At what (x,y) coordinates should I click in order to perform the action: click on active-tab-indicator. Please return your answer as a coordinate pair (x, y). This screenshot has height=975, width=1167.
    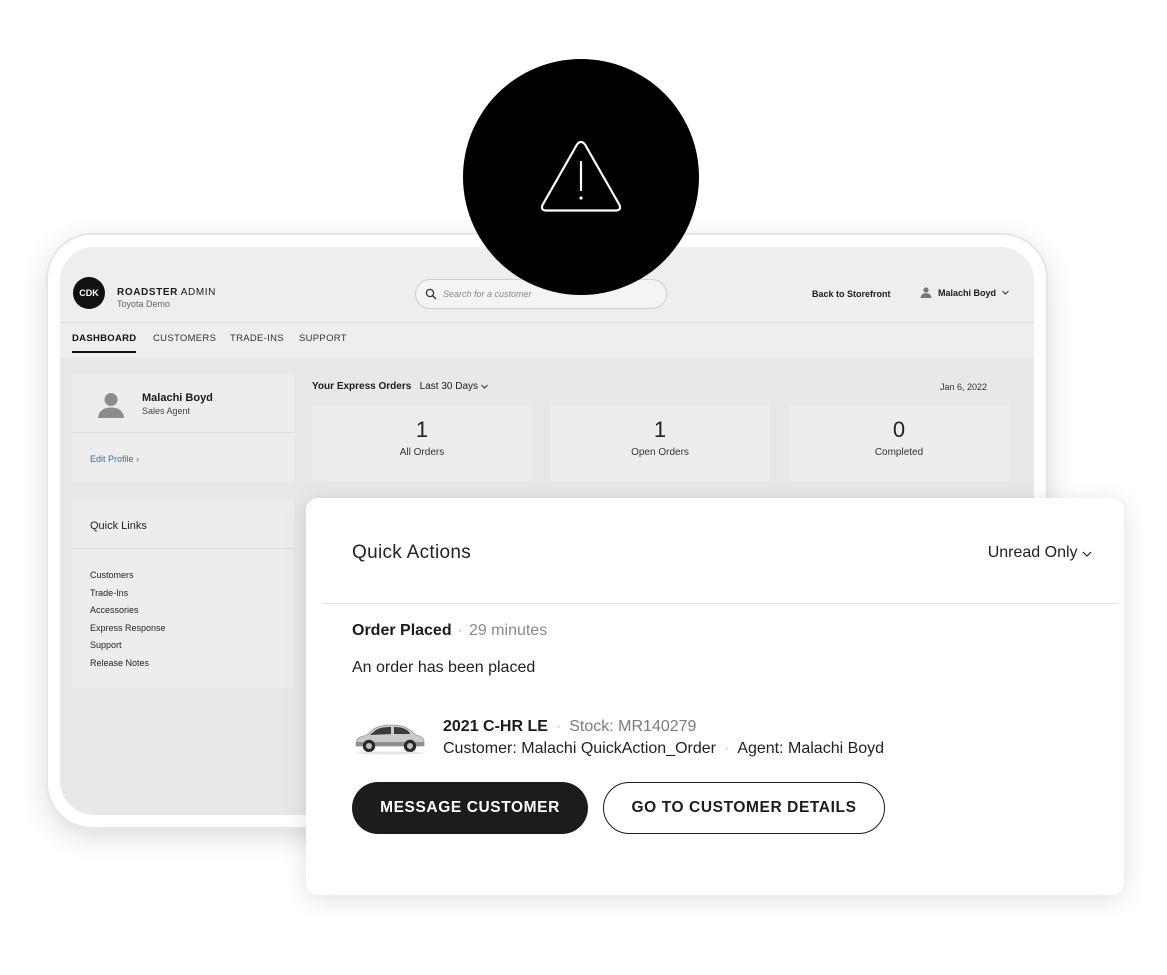
    Looking at the image, I should click on (104, 352).